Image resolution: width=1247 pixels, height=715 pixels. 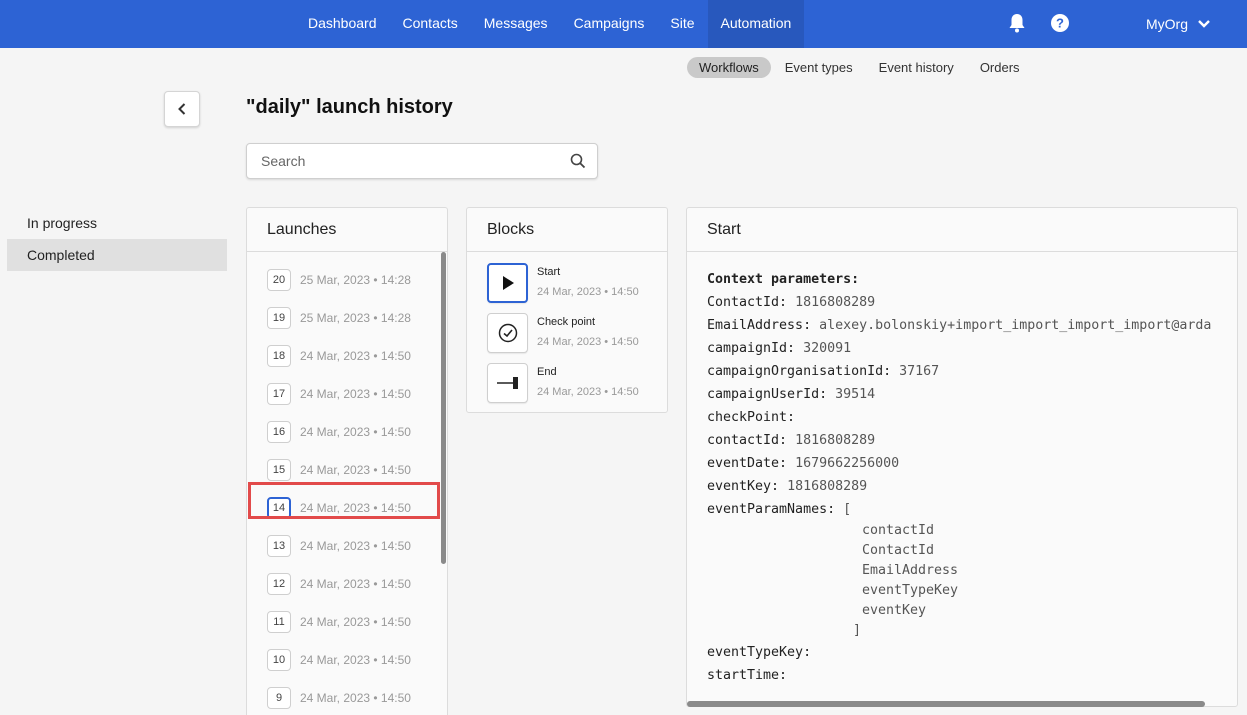 What do you see at coordinates (279, 546) in the screenshot?
I see `launch-number: 13` at bounding box center [279, 546].